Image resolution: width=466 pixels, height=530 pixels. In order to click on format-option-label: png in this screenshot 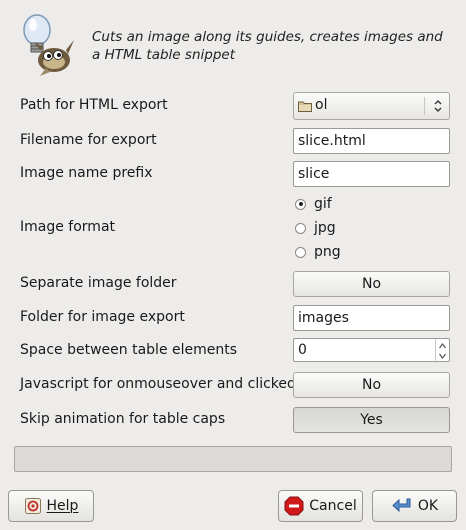, I will do `click(327, 252)`.